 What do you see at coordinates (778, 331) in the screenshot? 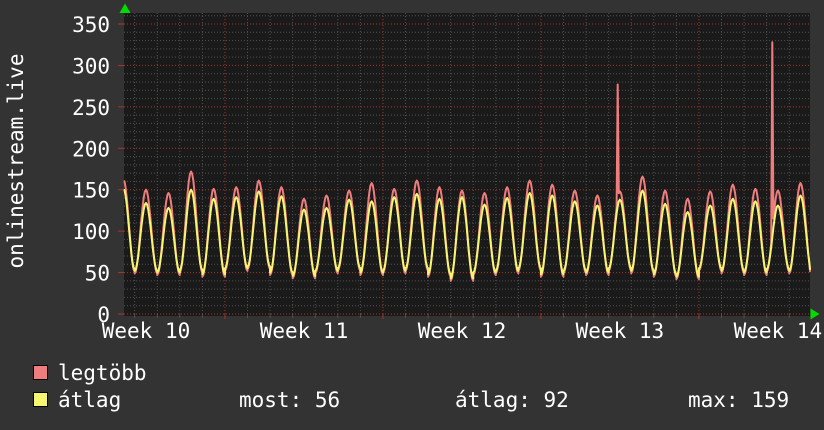
I see `x-axis-label: Week 14` at bounding box center [778, 331].